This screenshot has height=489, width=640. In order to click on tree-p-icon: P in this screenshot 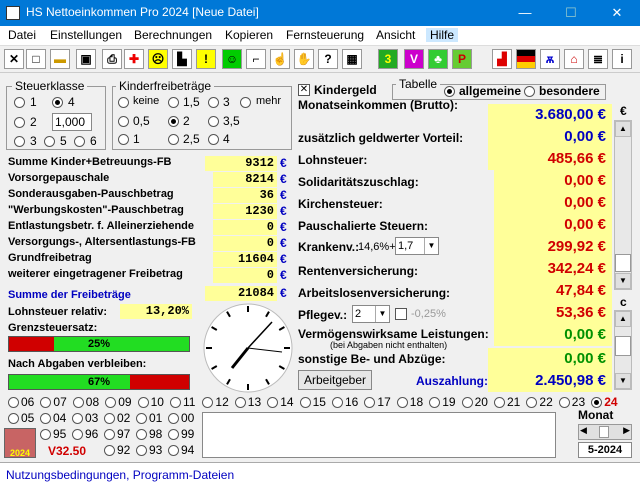, I will do `click(462, 59)`.